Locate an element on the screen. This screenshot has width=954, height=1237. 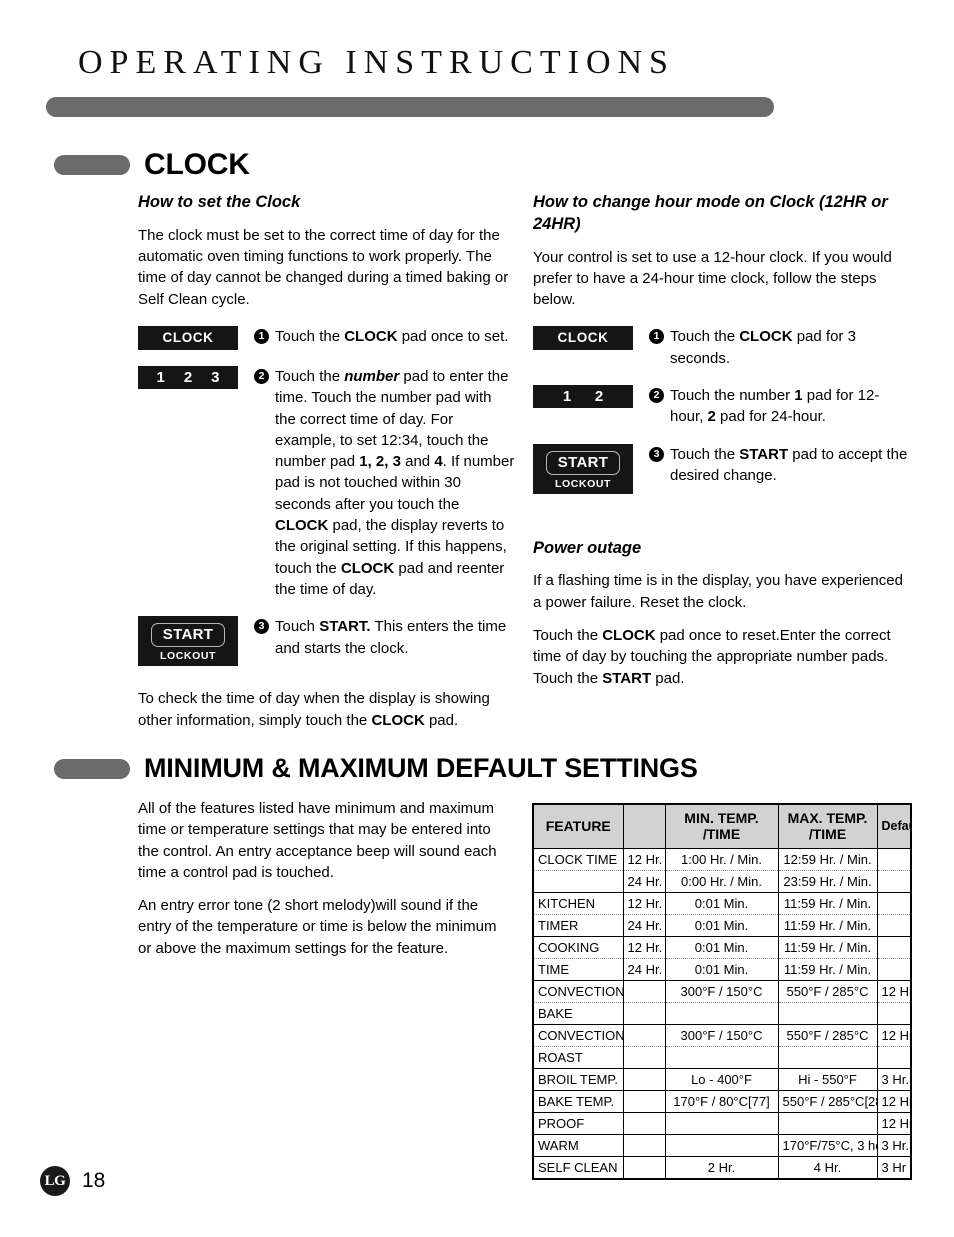
table-row: PROOF 12 Hr. is located at coordinates (722, 1123).